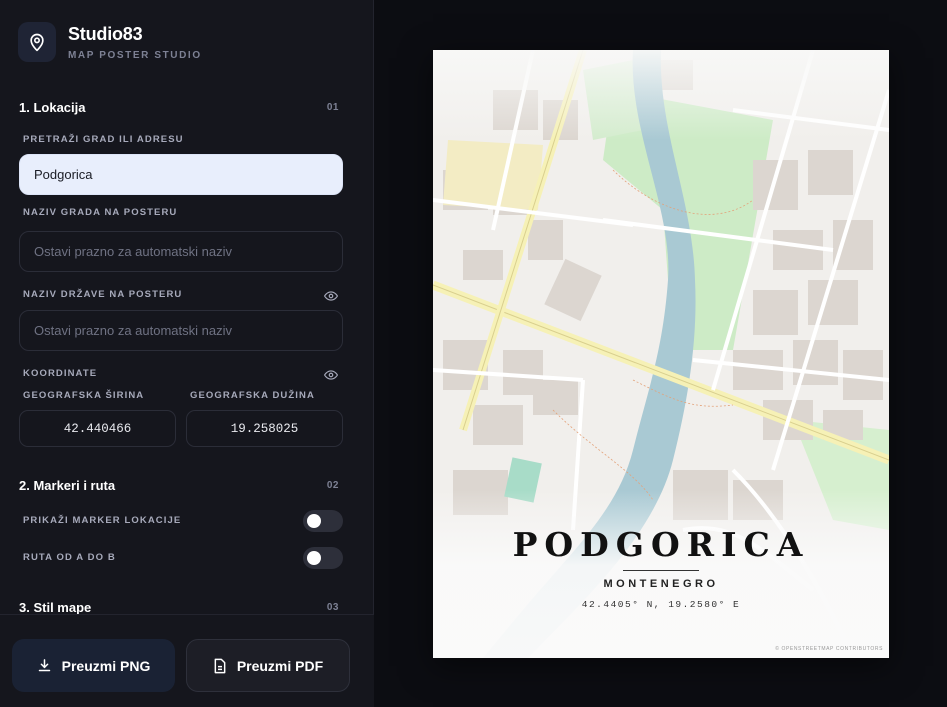 This screenshot has width=947, height=707. What do you see at coordinates (661, 584) in the screenshot?
I see `poster-country-name: MONTENEGRO` at bounding box center [661, 584].